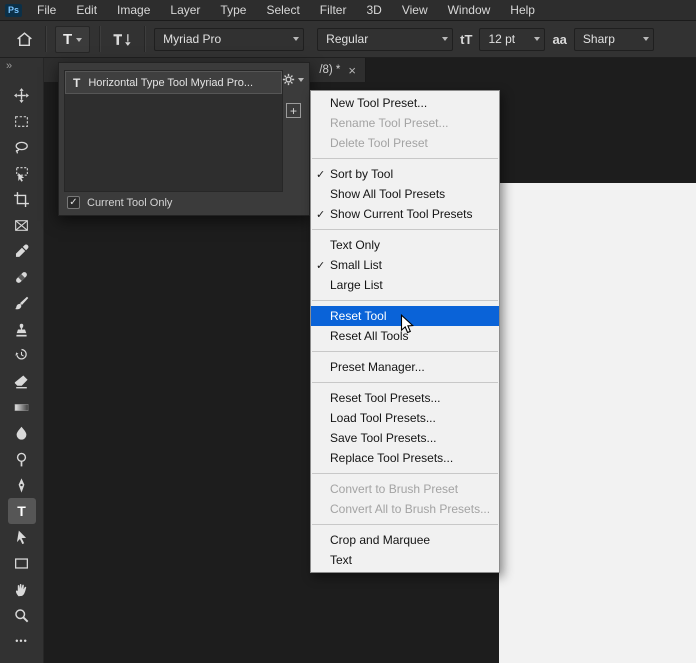 Image resolution: width=696 pixels, height=663 pixels. What do you see at coordinates (405, 214) in the screenshot?
I see `menu-item-show-current-tool-presets: ✓ Show Current Tool Presets` at bounding box center [405, 214].